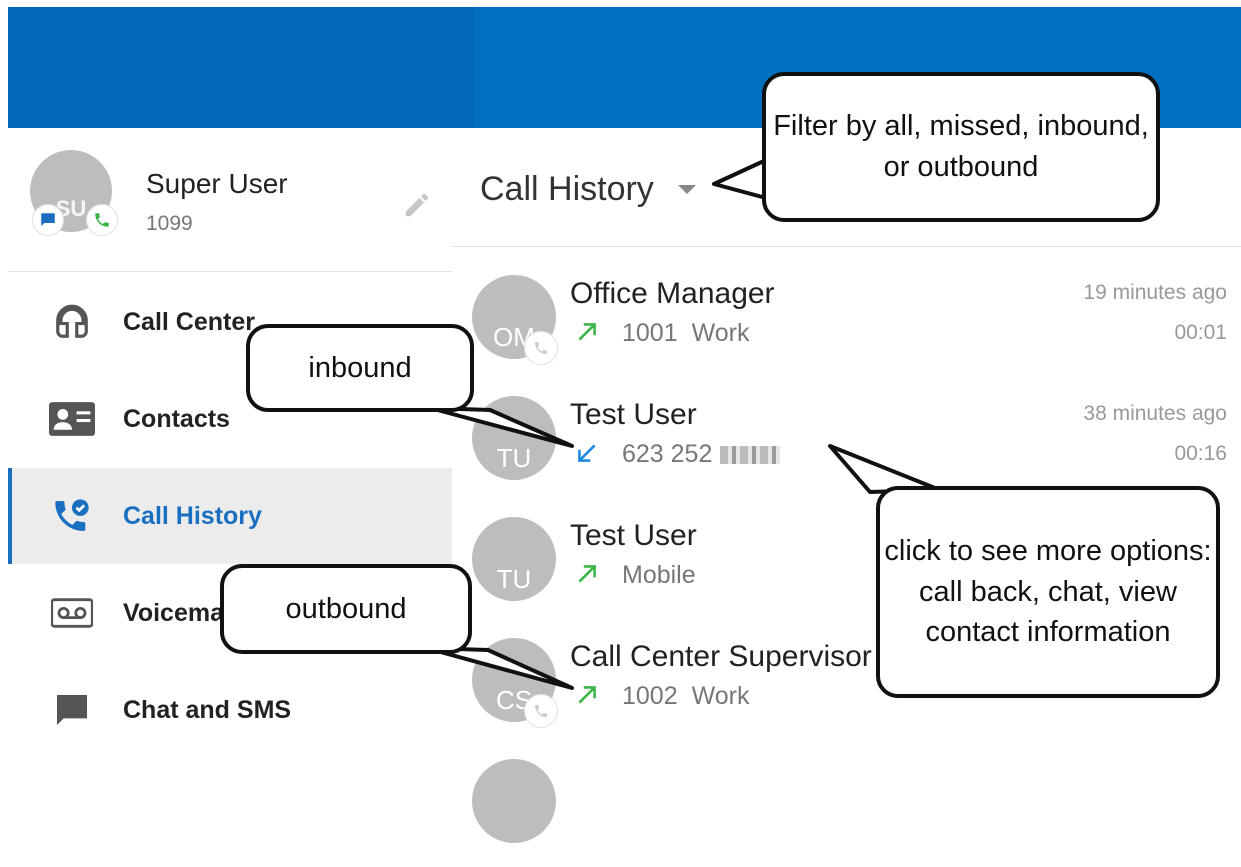 This screenshot has height=867, width=1241. Describe the element at coordinates (1200, 332) in the screenshot. I see `call-duration: 00:01` at that location.